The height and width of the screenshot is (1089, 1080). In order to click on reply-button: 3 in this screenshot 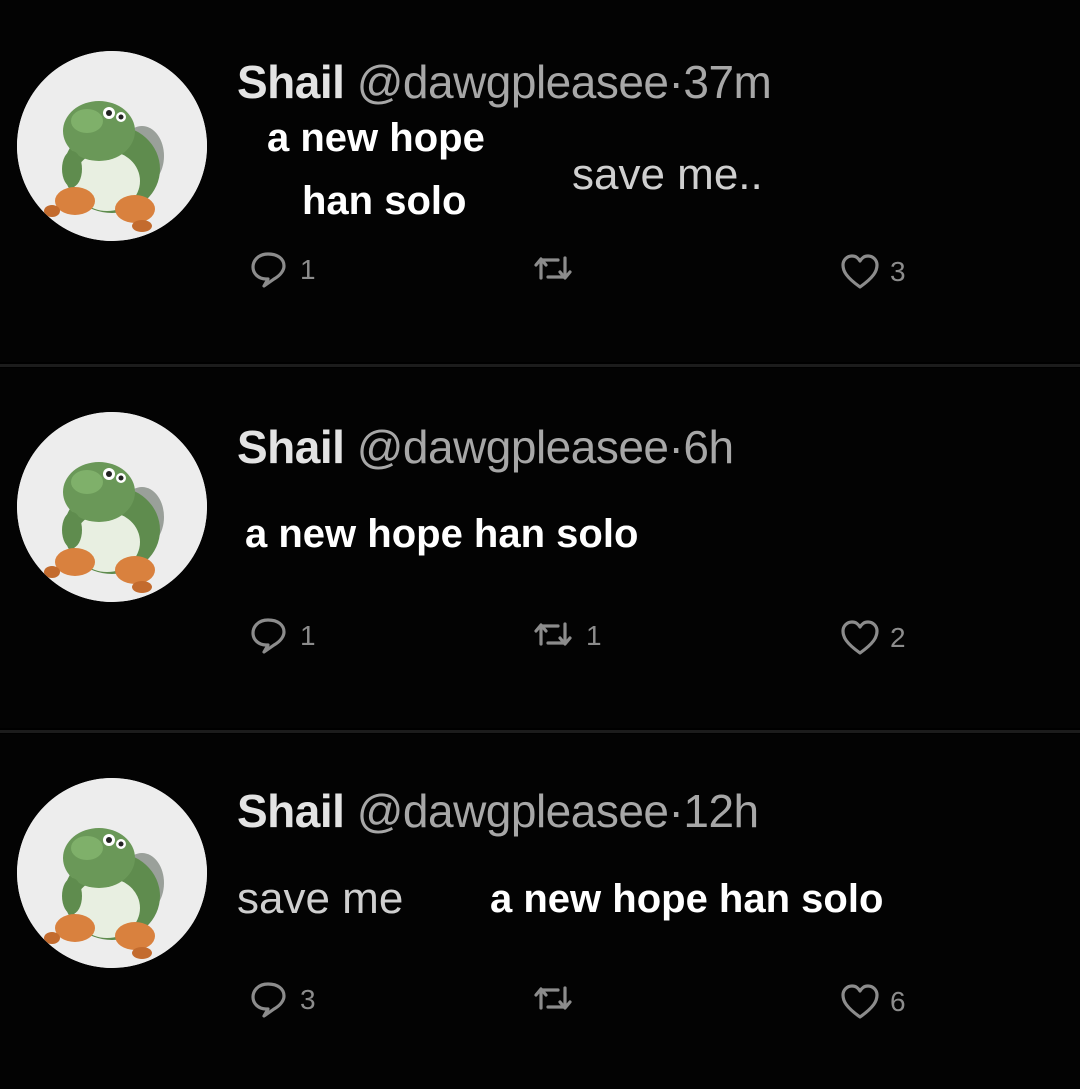, I will do `click(283, 1000)`.